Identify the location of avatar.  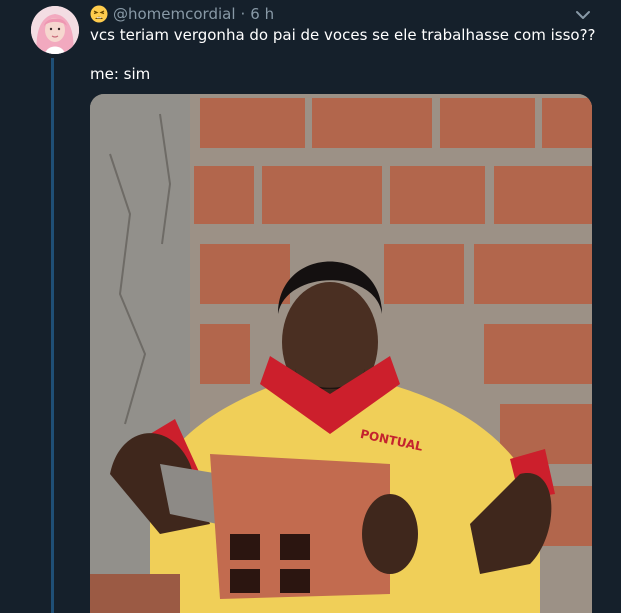
(55, 30).